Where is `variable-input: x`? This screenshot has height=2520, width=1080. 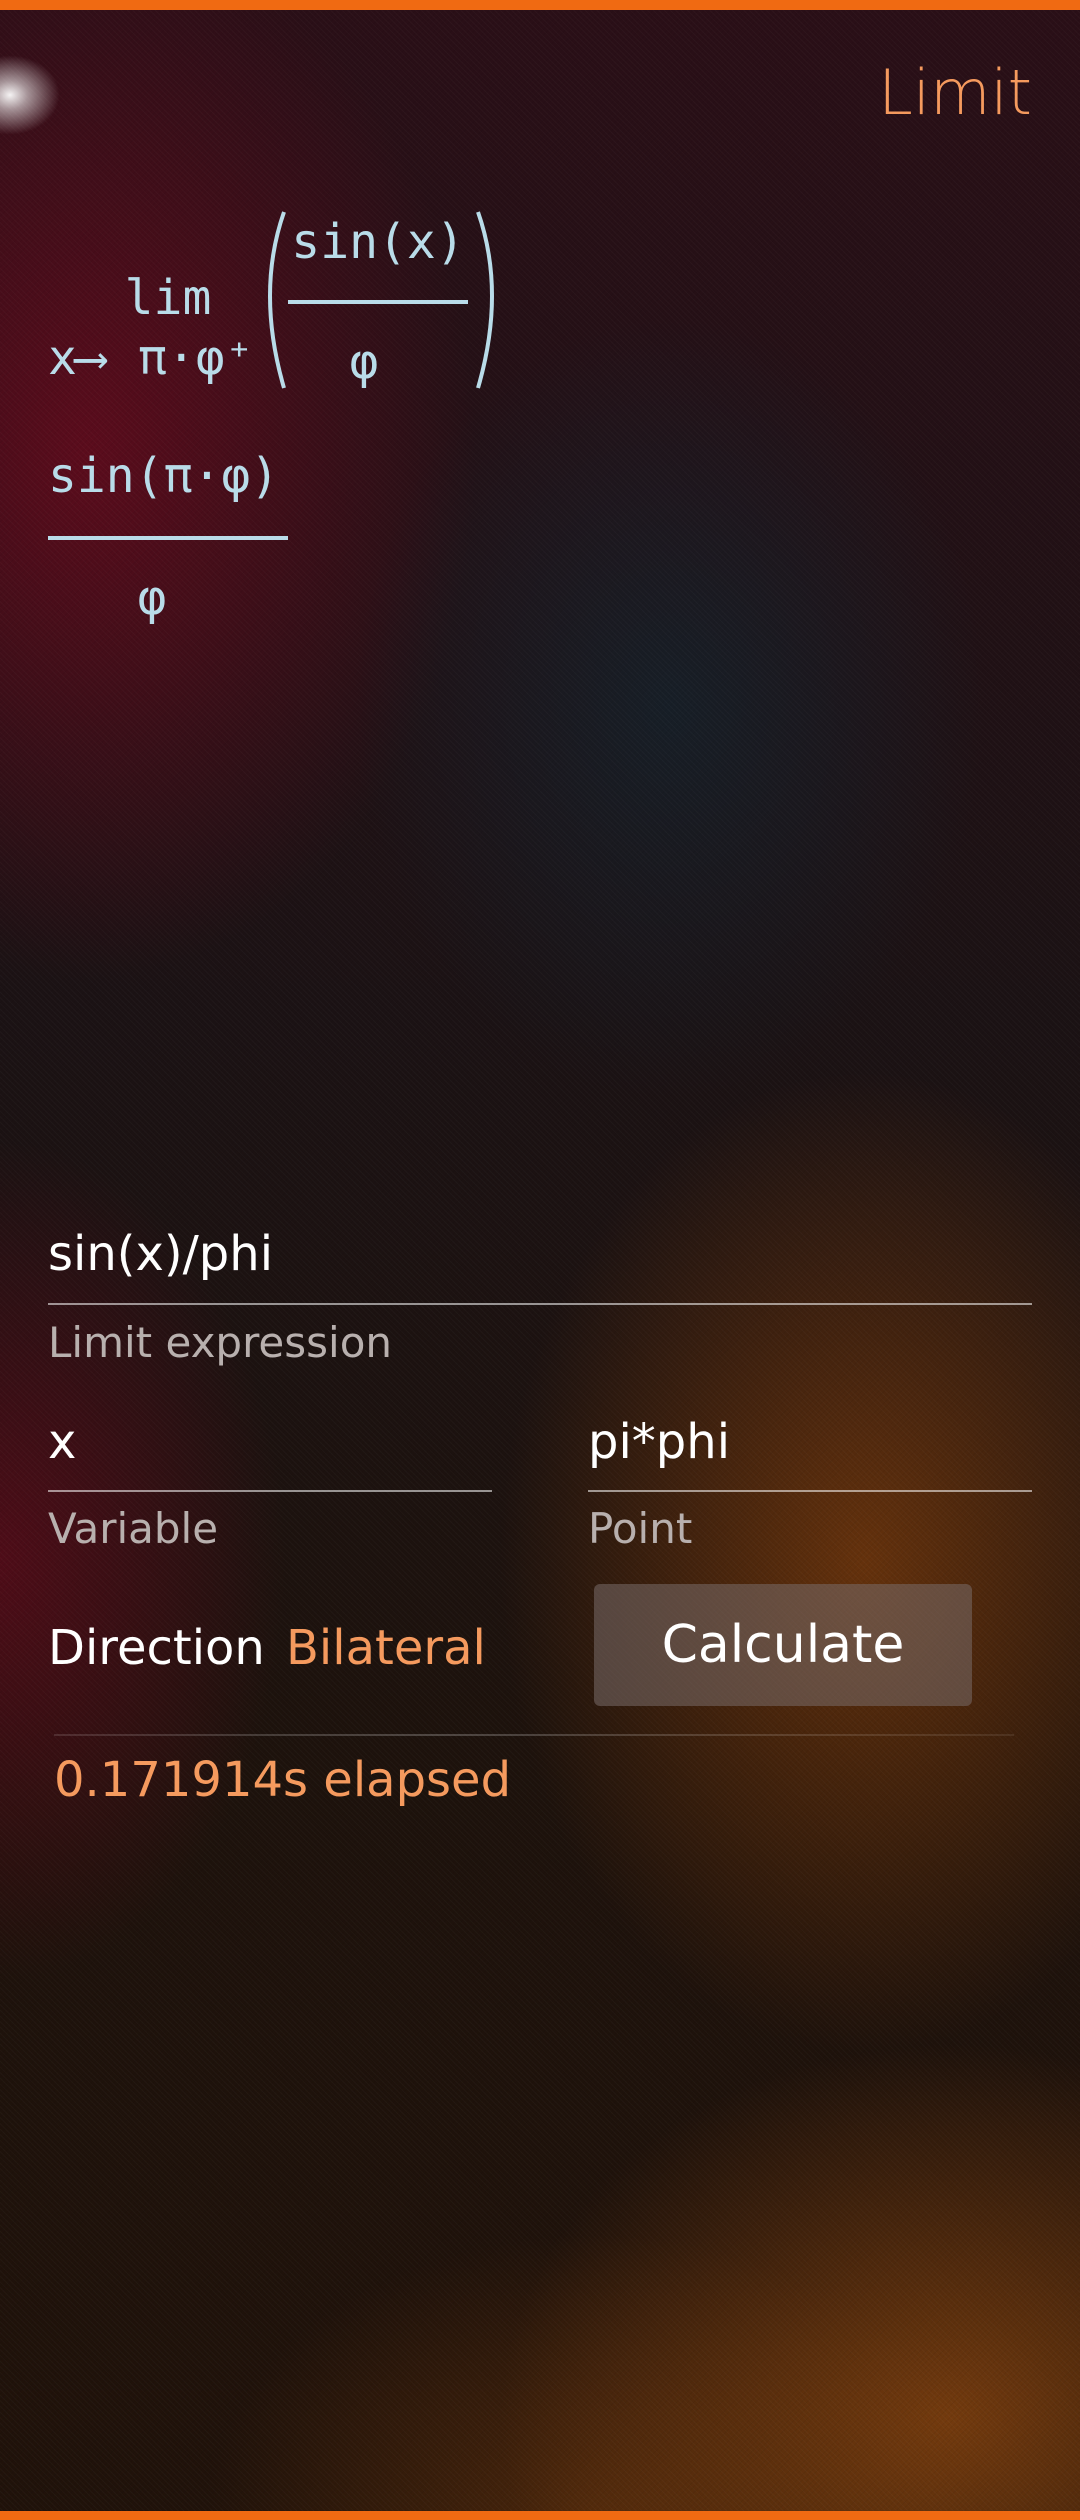
variable-input: x is located at coordinates (62, 1442).